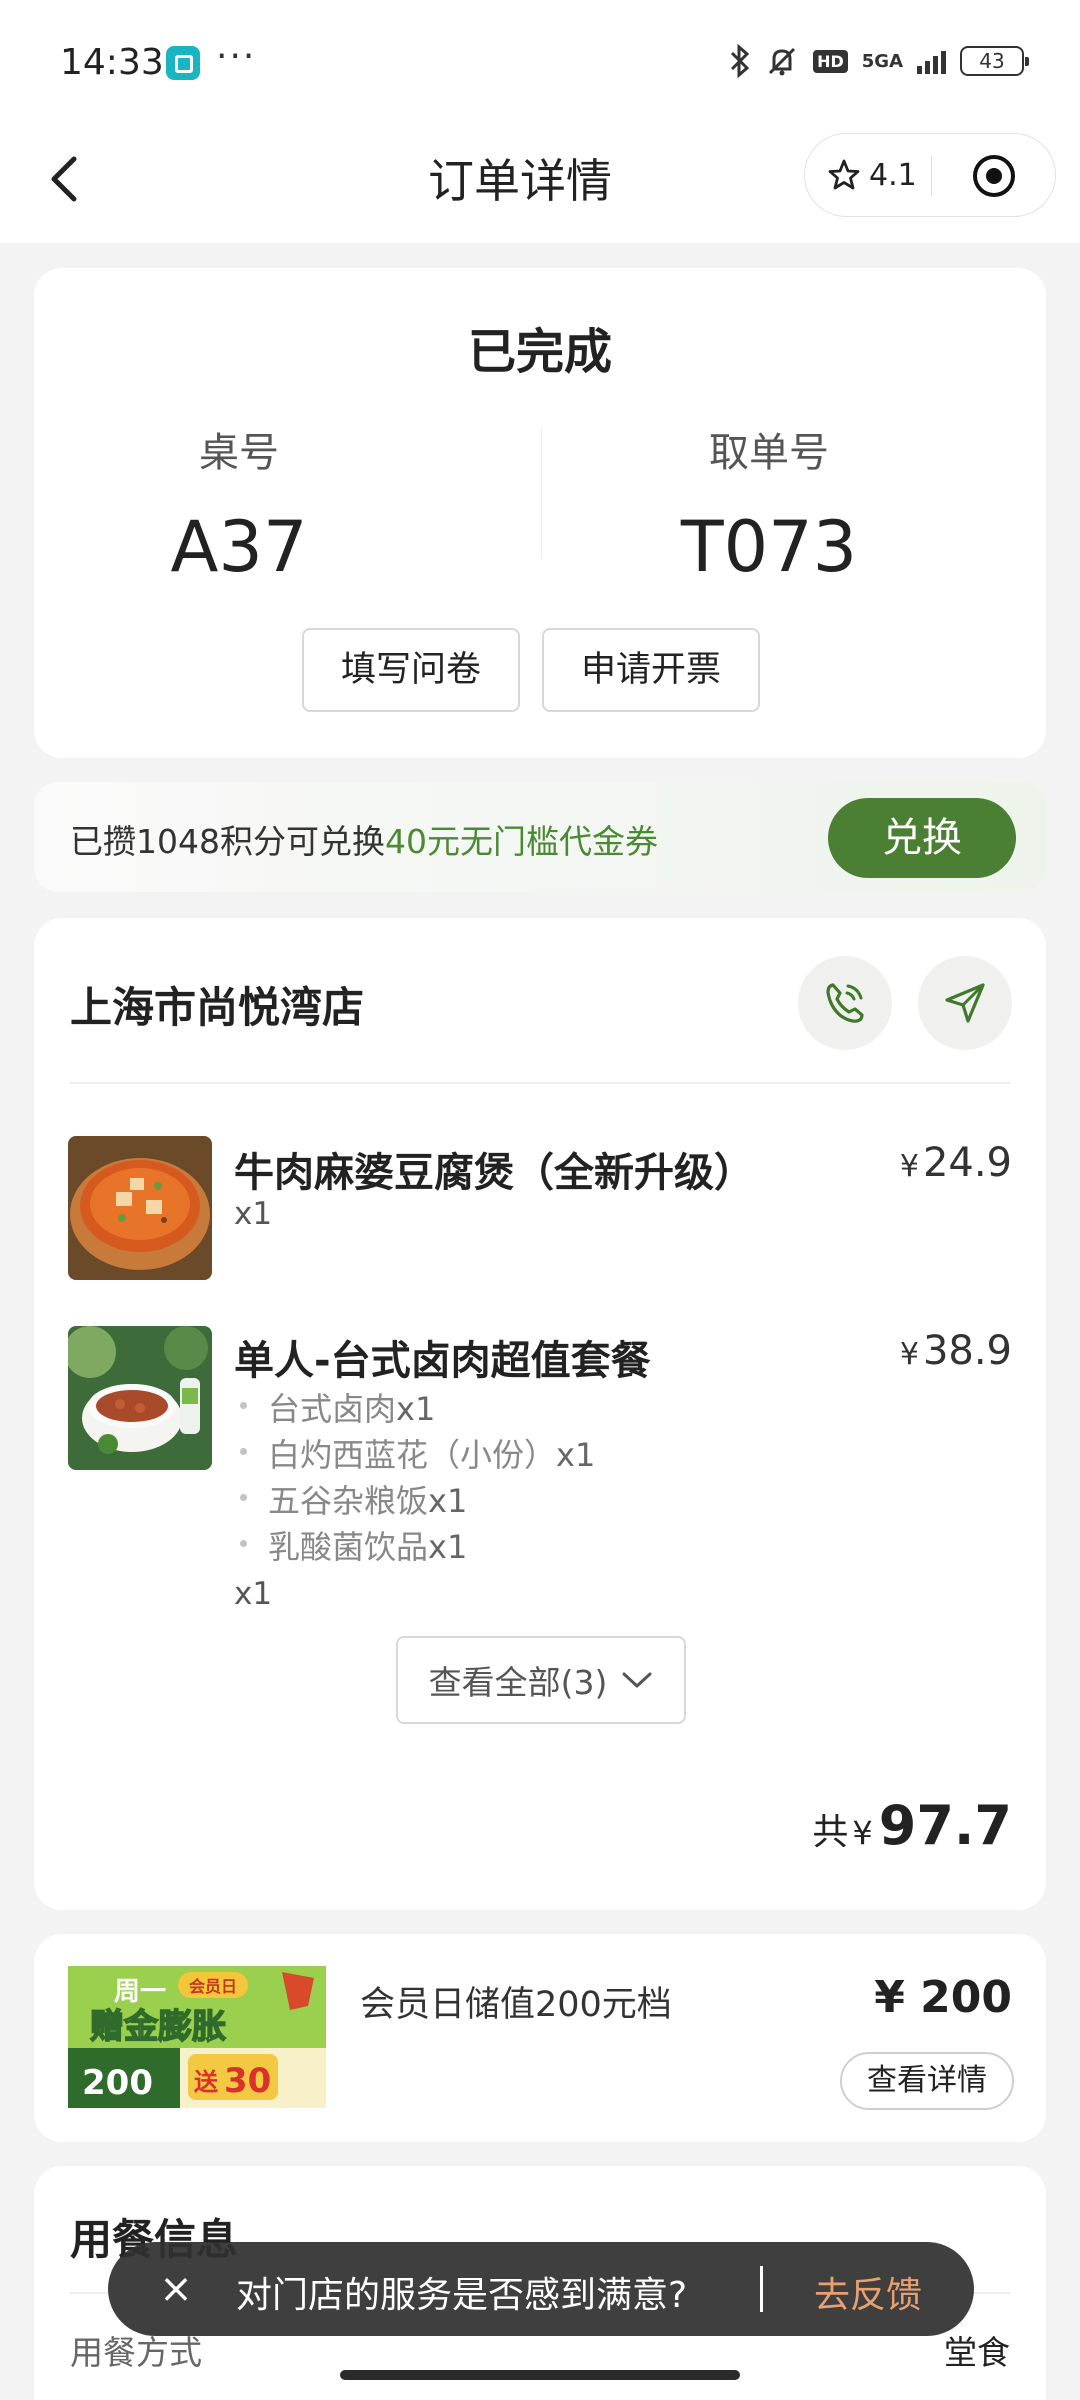 This screenshot has height=2400, width=1080. I want to click on status-icons: HD 5GA 43, so click(879, 61).